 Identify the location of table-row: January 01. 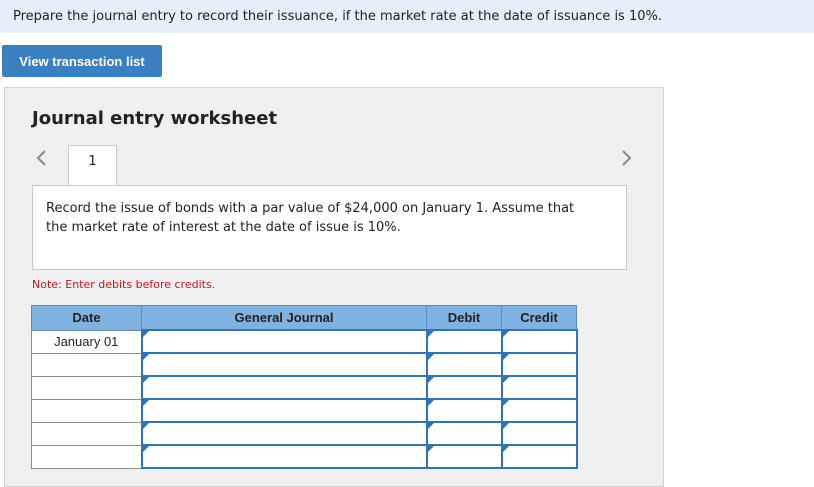
(304, 341).